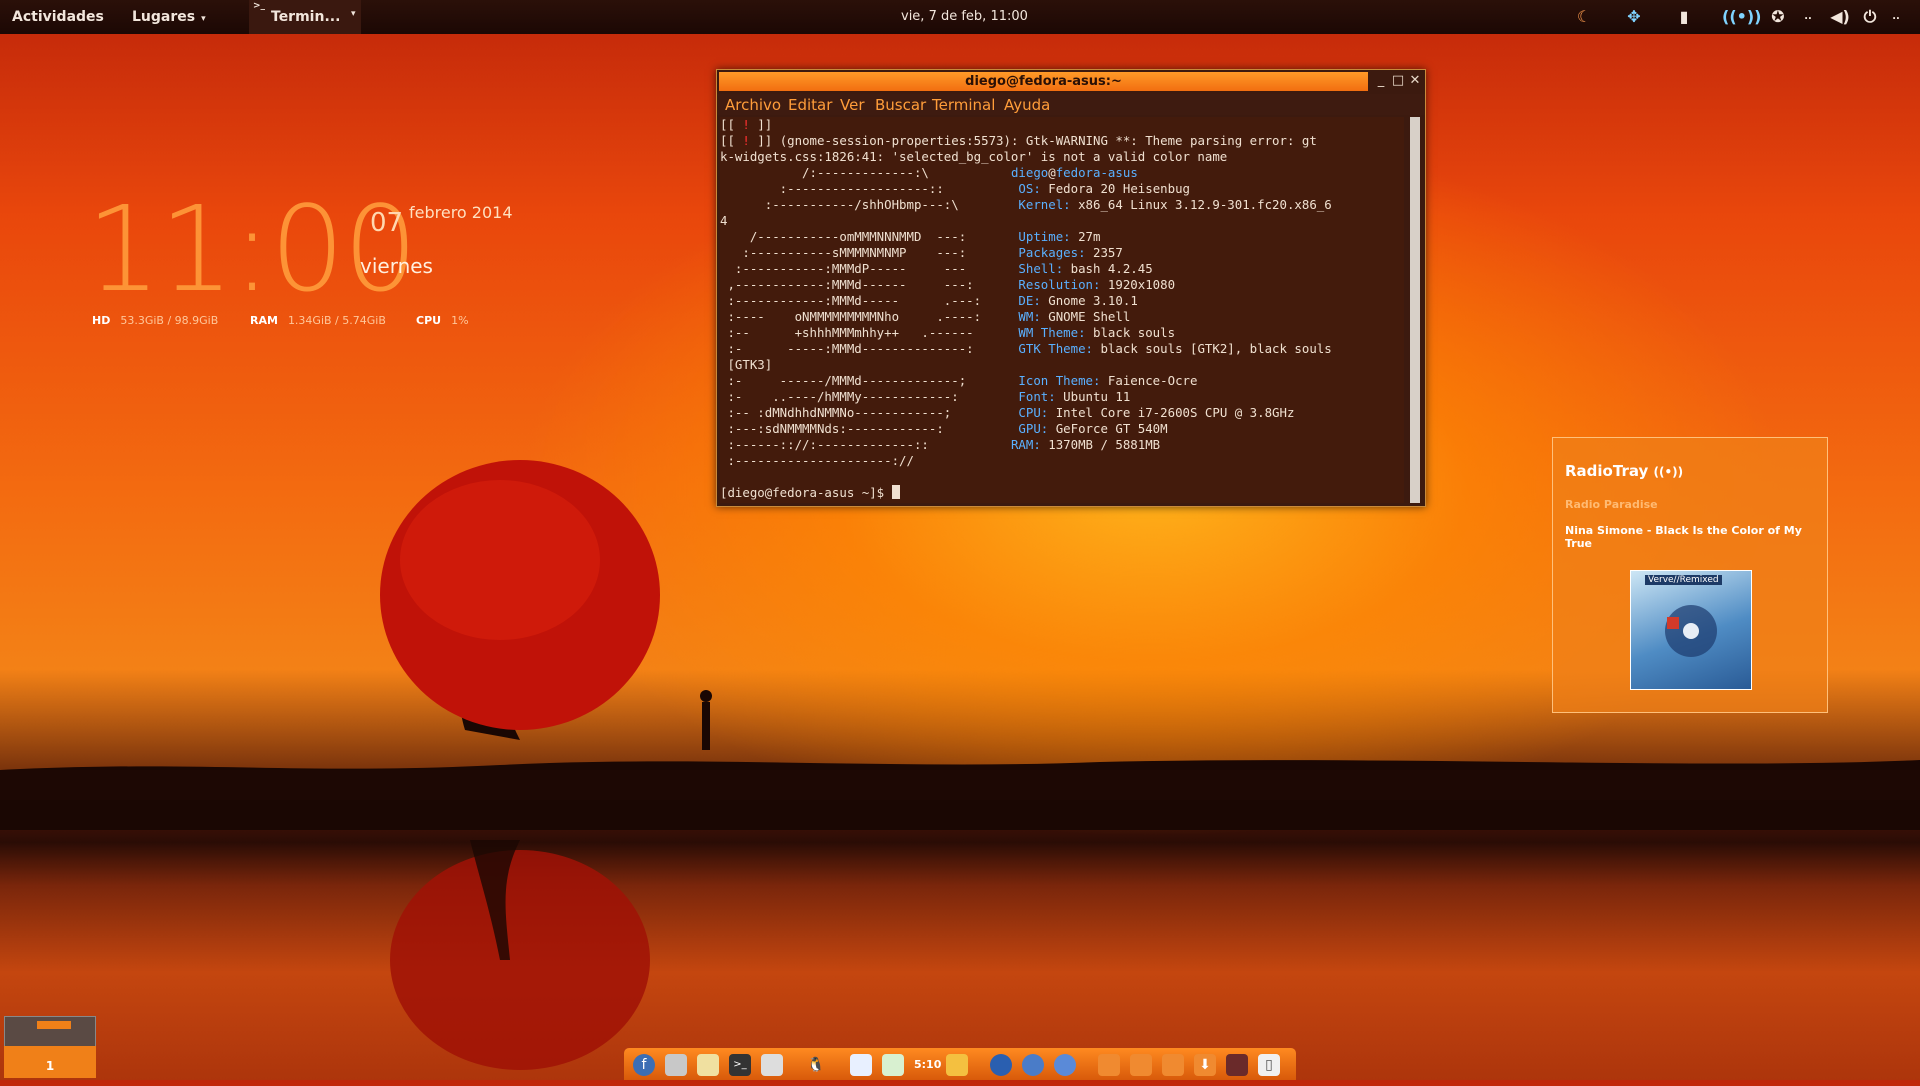 The image size is (1920, 1086). Describe the element at coordinates (1115, 188) in the screenshot. I see `terminal-text: Fedora 20 Heisenbug` at that location.